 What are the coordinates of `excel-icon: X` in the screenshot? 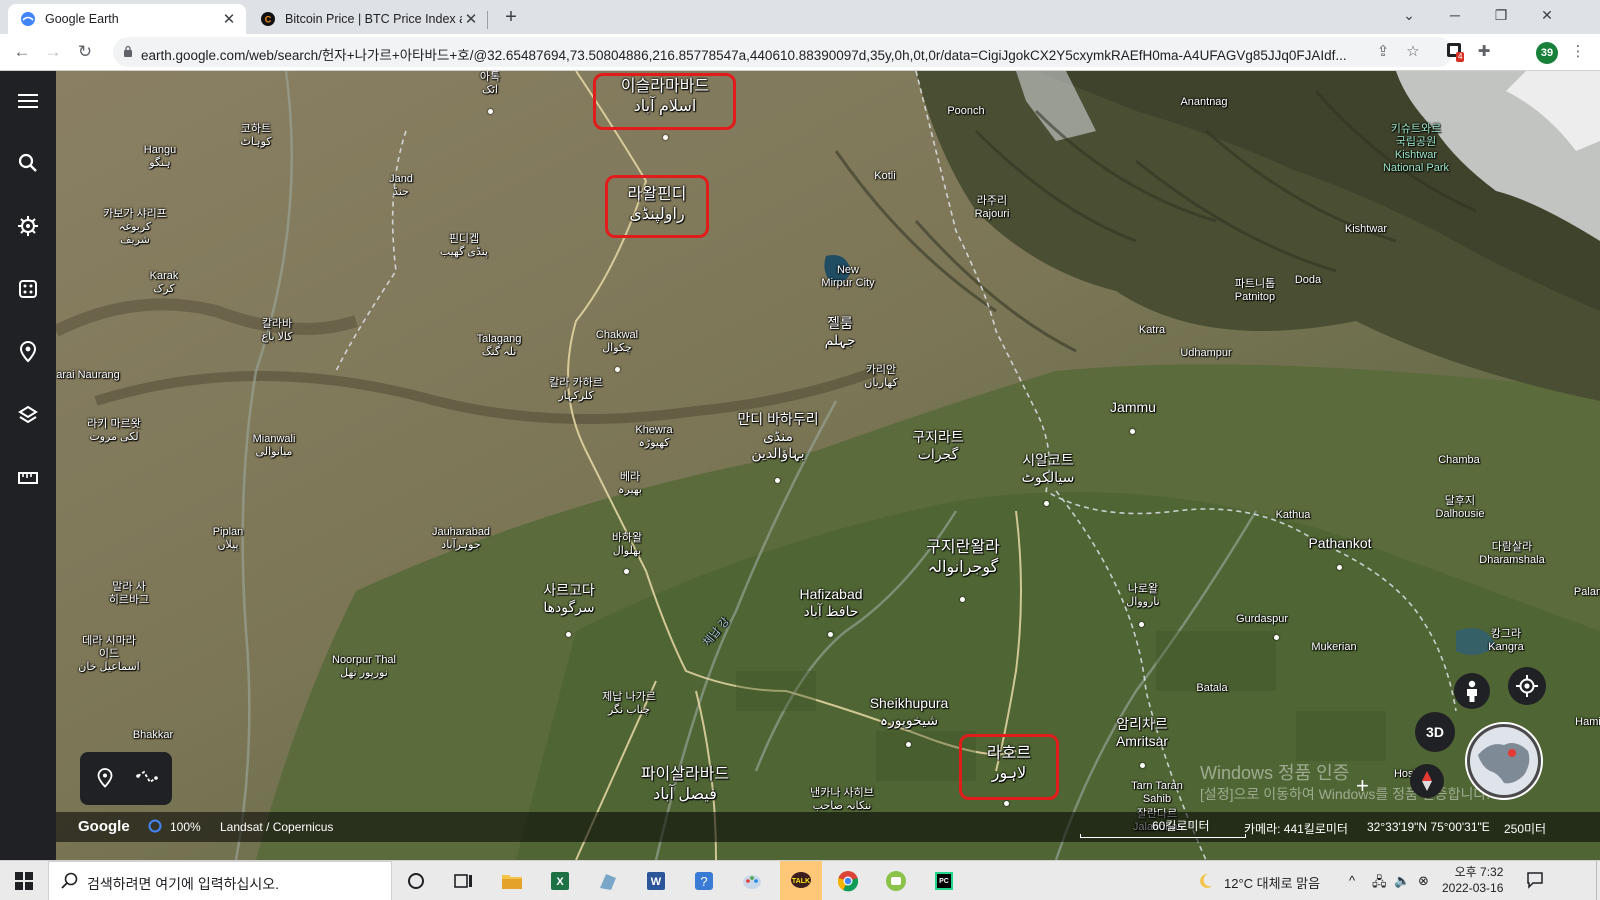 It's located at (560, 881).